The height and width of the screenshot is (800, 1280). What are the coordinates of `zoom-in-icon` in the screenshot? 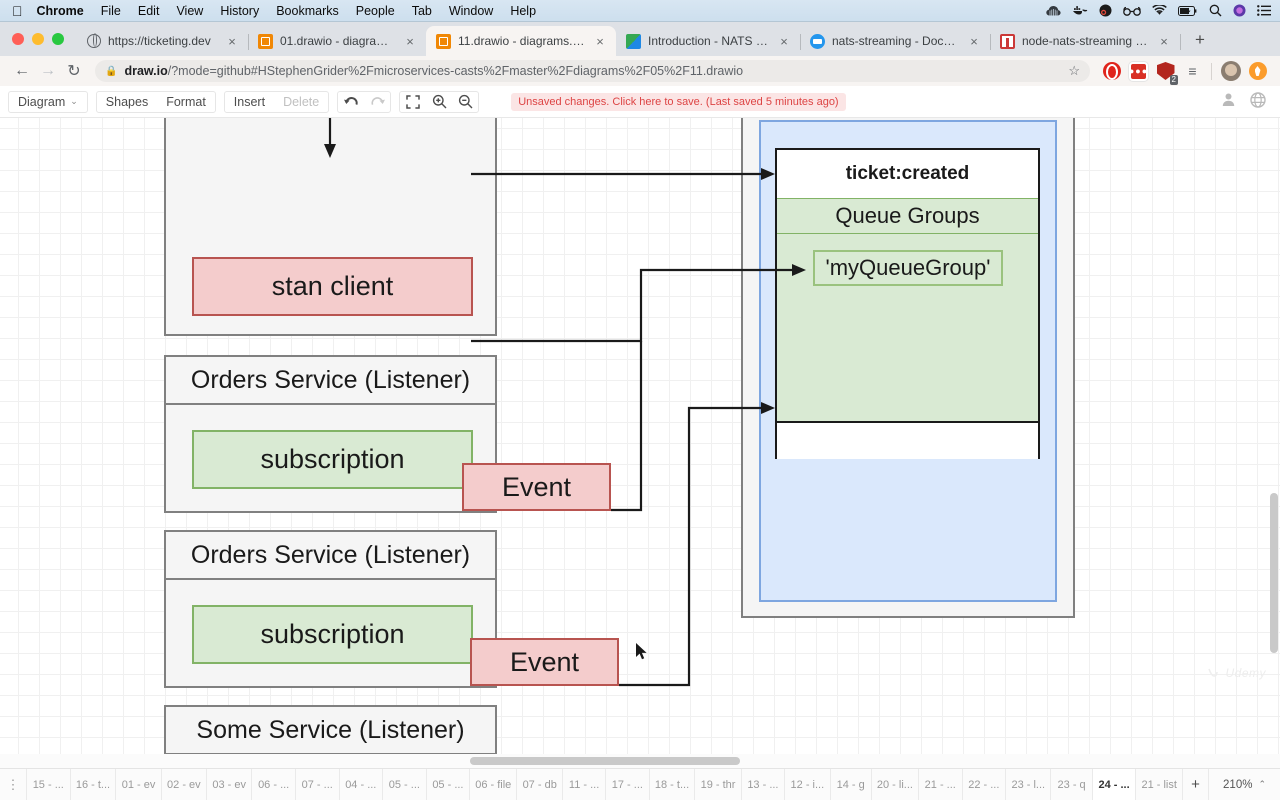 It's located at (439, 102).